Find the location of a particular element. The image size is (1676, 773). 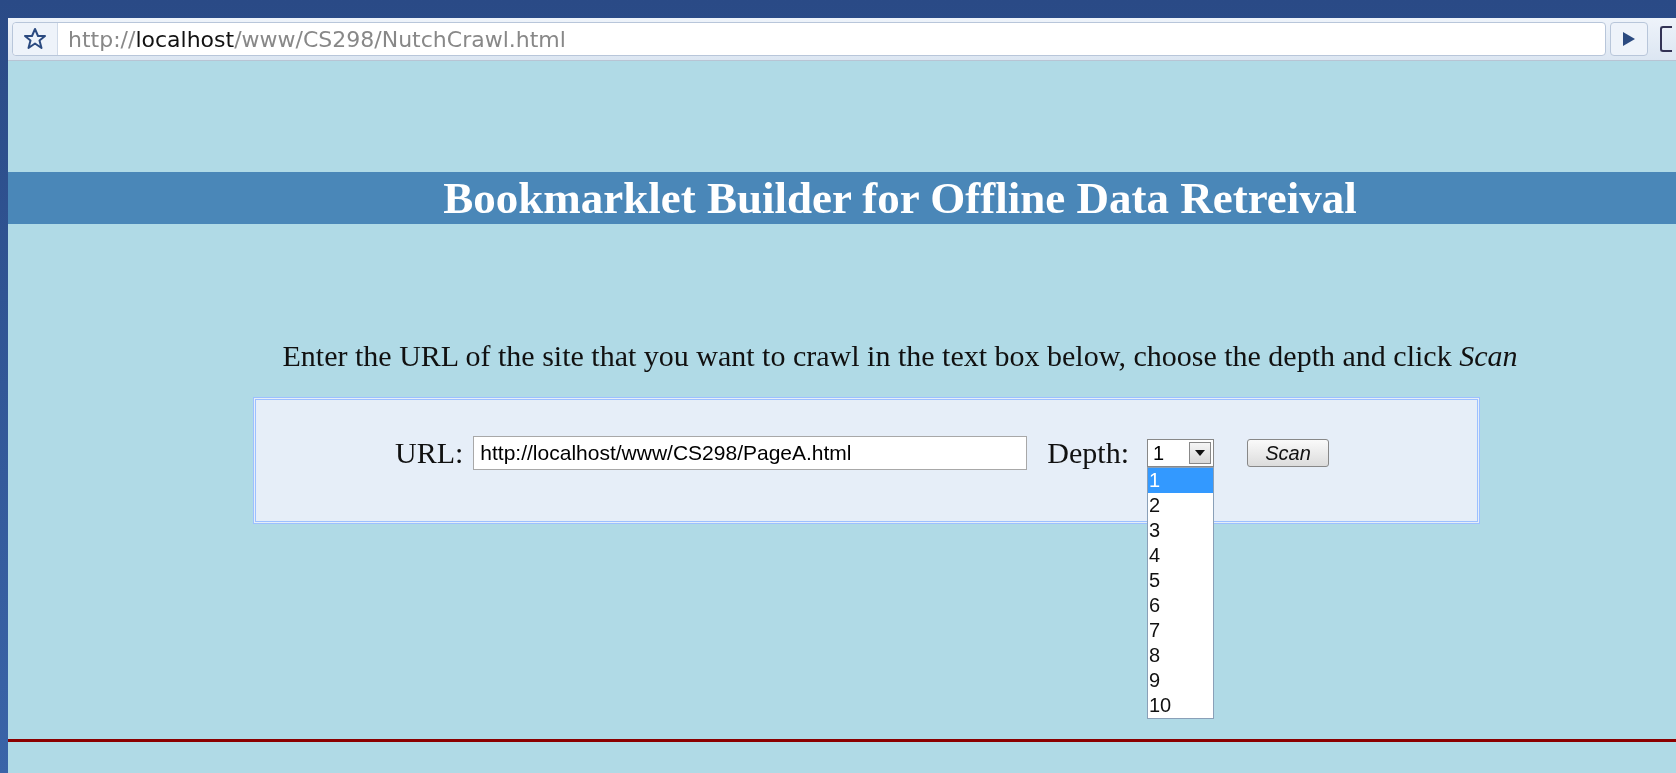

page-title: Bookmarklet Builder for Offline Data Retreival is located at coordinates (900, 198).